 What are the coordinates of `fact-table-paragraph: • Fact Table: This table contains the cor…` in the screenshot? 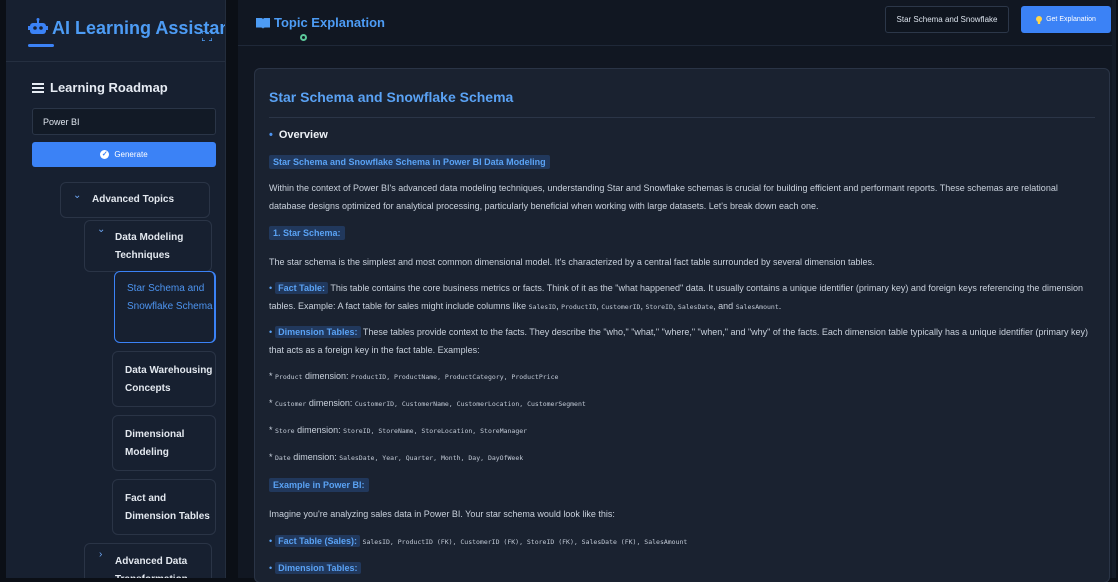 It's located at (676, 296).